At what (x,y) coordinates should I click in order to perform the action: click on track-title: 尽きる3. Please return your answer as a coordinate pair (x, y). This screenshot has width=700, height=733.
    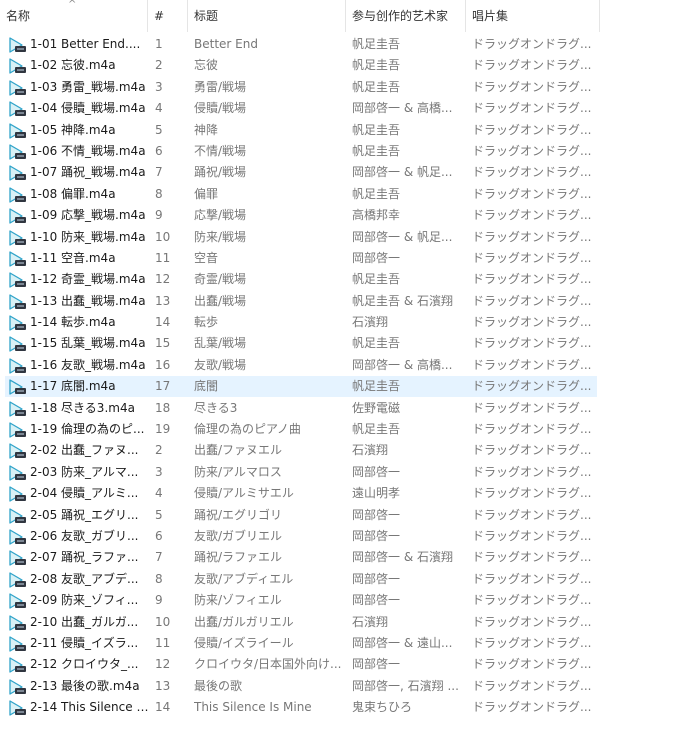
    Looking at the image, I should click on (216, 407).